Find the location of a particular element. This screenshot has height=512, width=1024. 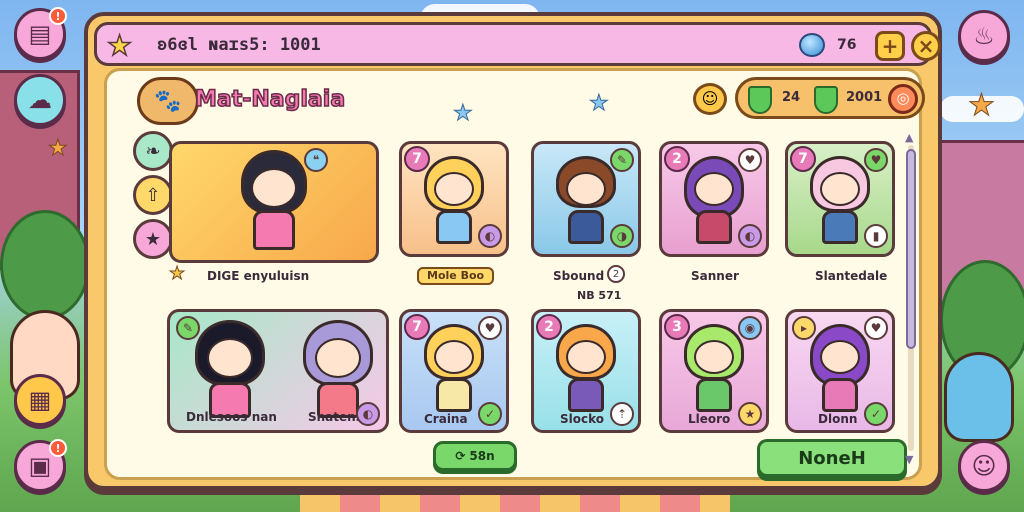

character-card: 3 ◉ Lleoro ★ is located at coordinates (714, 371).